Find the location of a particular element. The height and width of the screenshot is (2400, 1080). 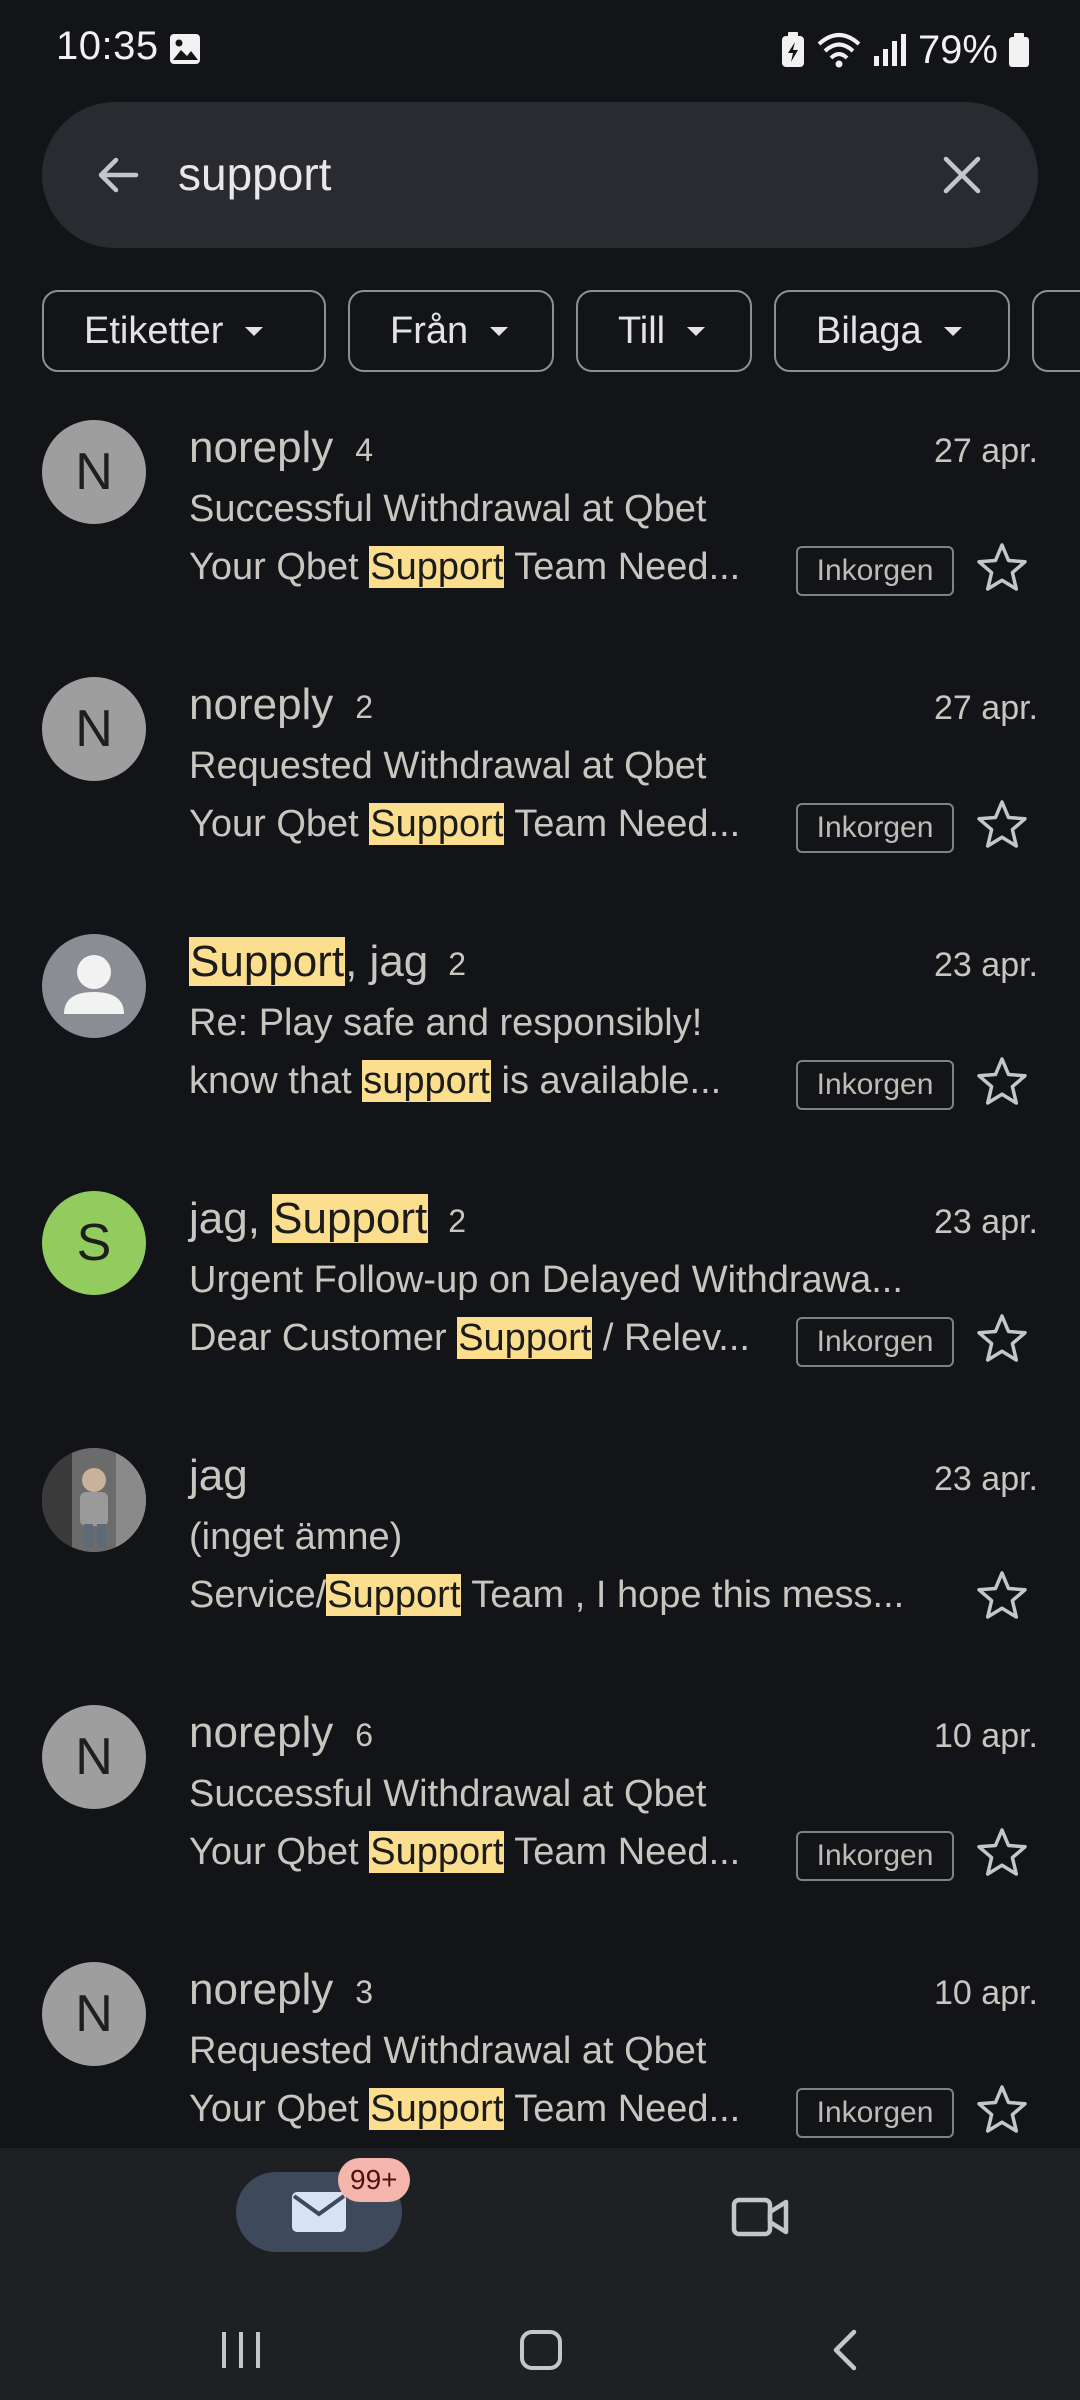

gallery-icon is located at coordinates (185, 49).